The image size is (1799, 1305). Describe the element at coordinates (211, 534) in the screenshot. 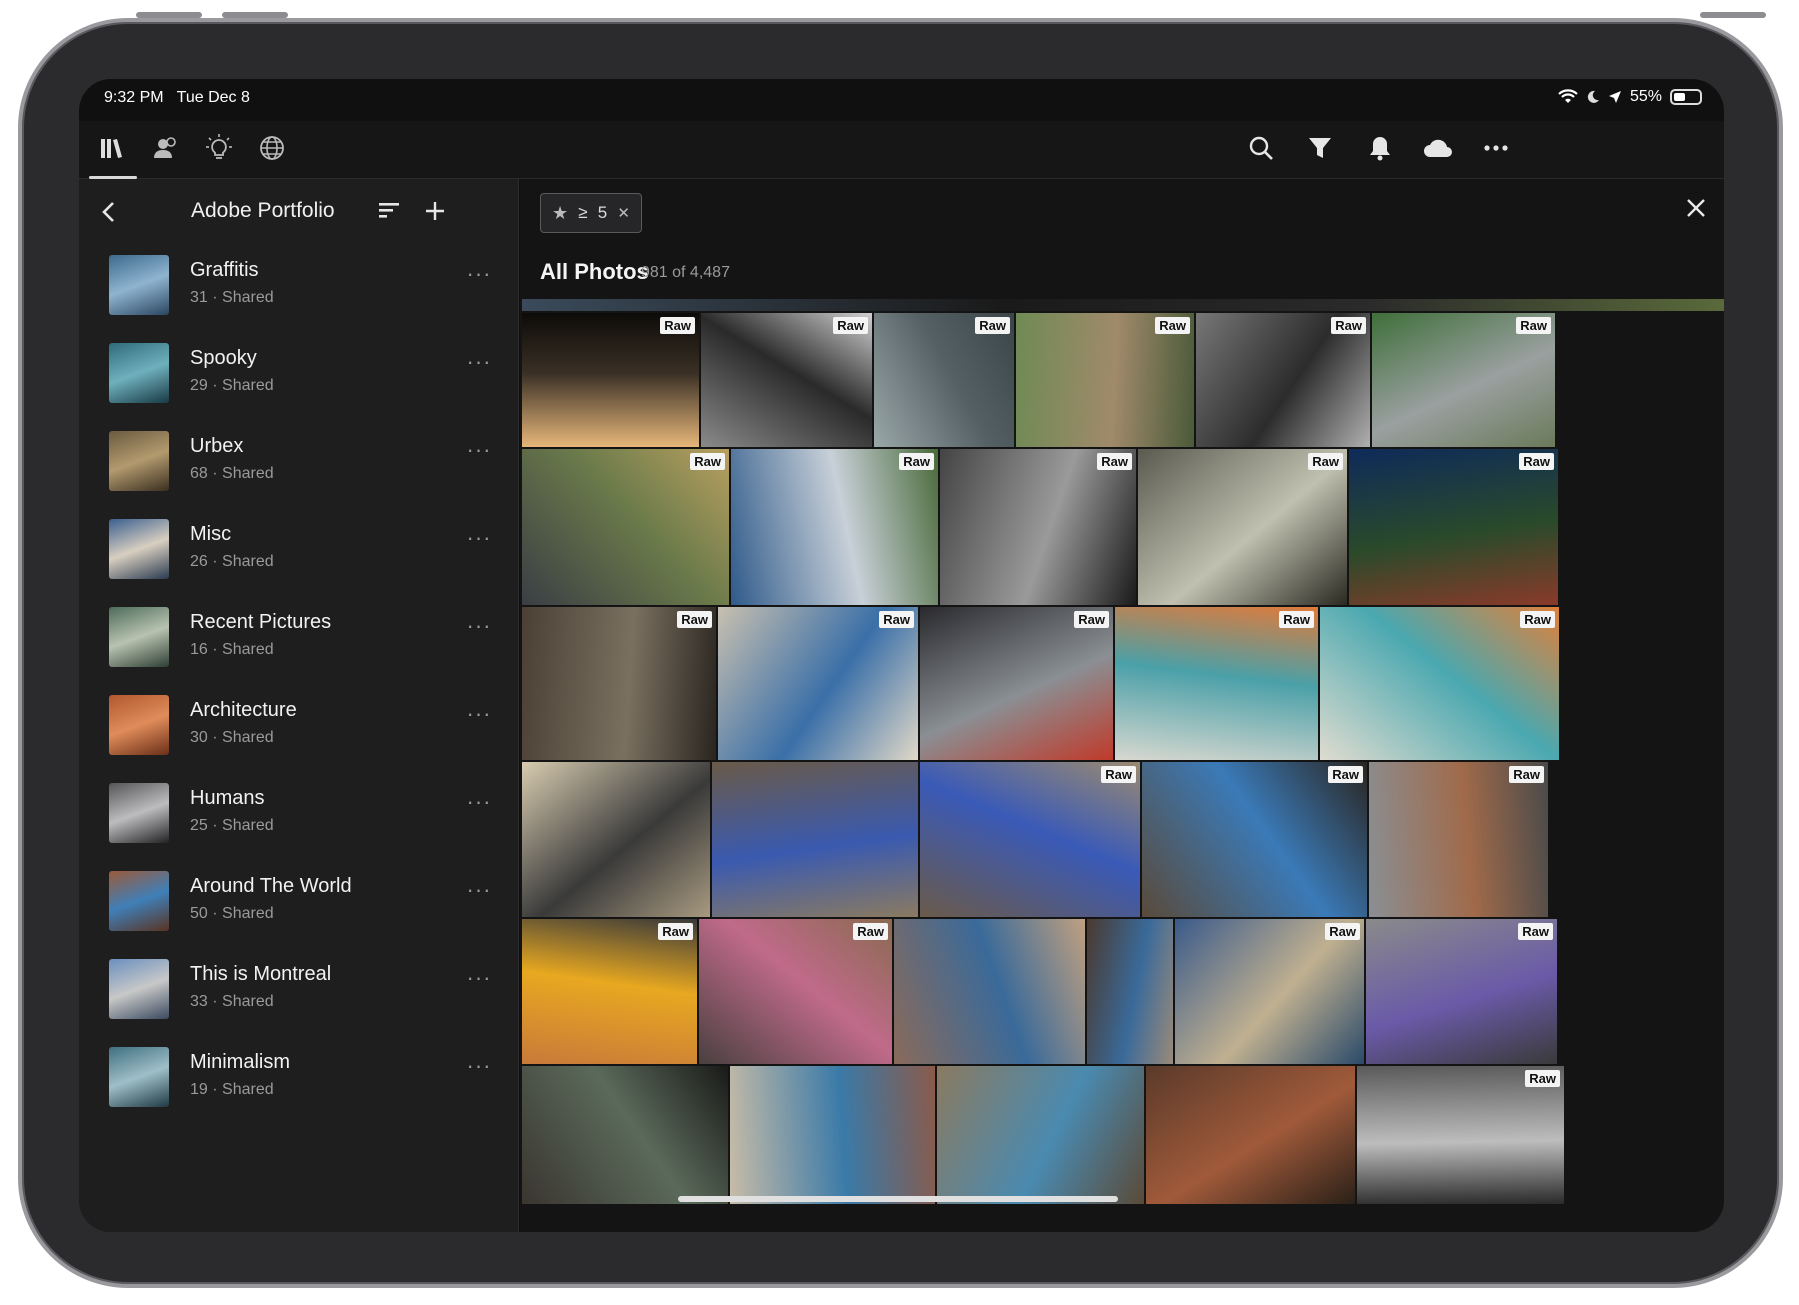

I see `album-name: Misc` at that location.